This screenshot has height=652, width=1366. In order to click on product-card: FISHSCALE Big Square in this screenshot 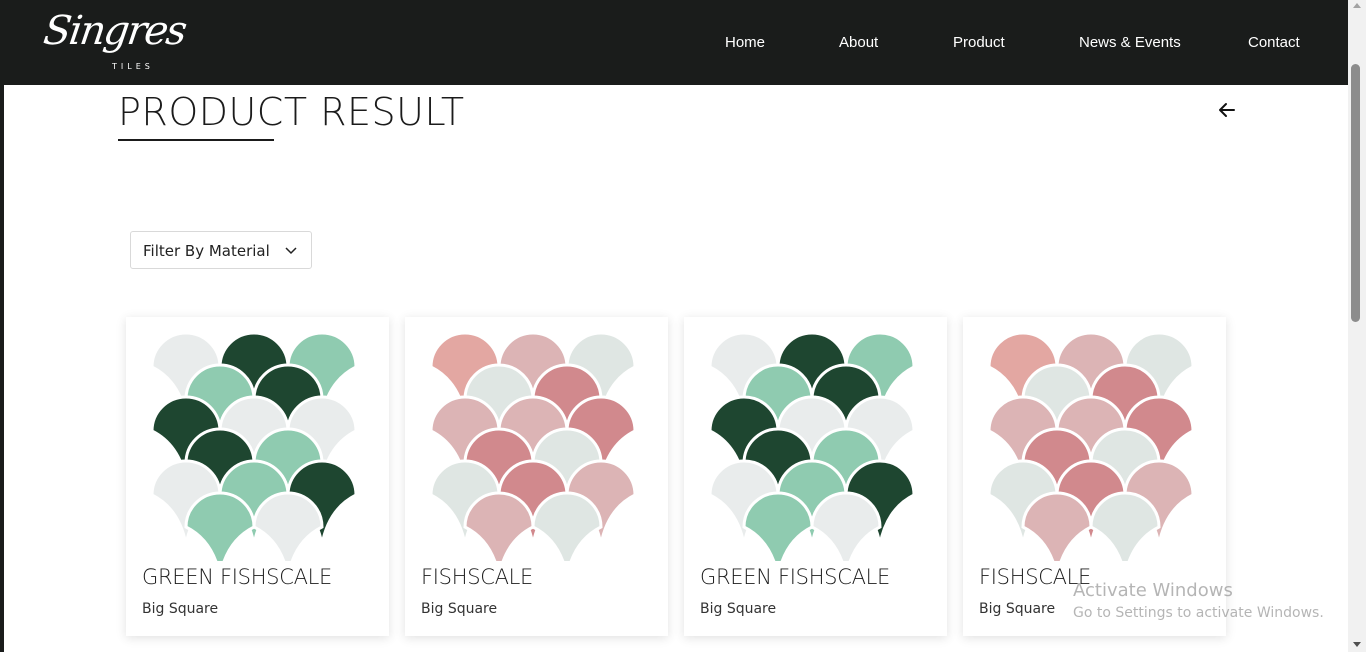, I will do `click(536, 476)`.